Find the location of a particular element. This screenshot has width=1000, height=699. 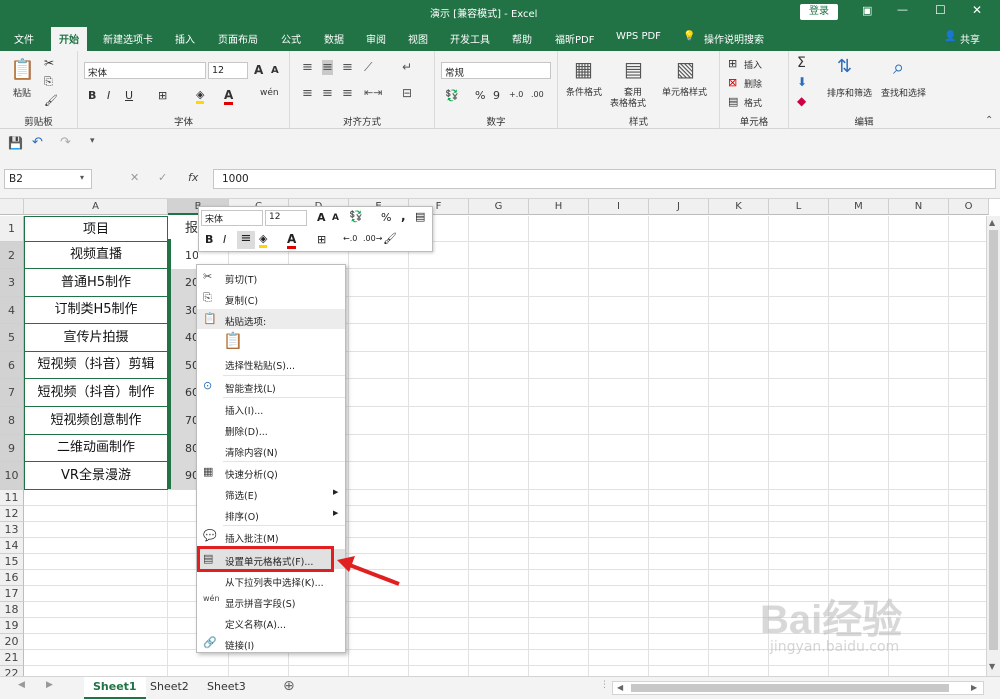

comma-button: 9 is located at coordinates (496, 95).